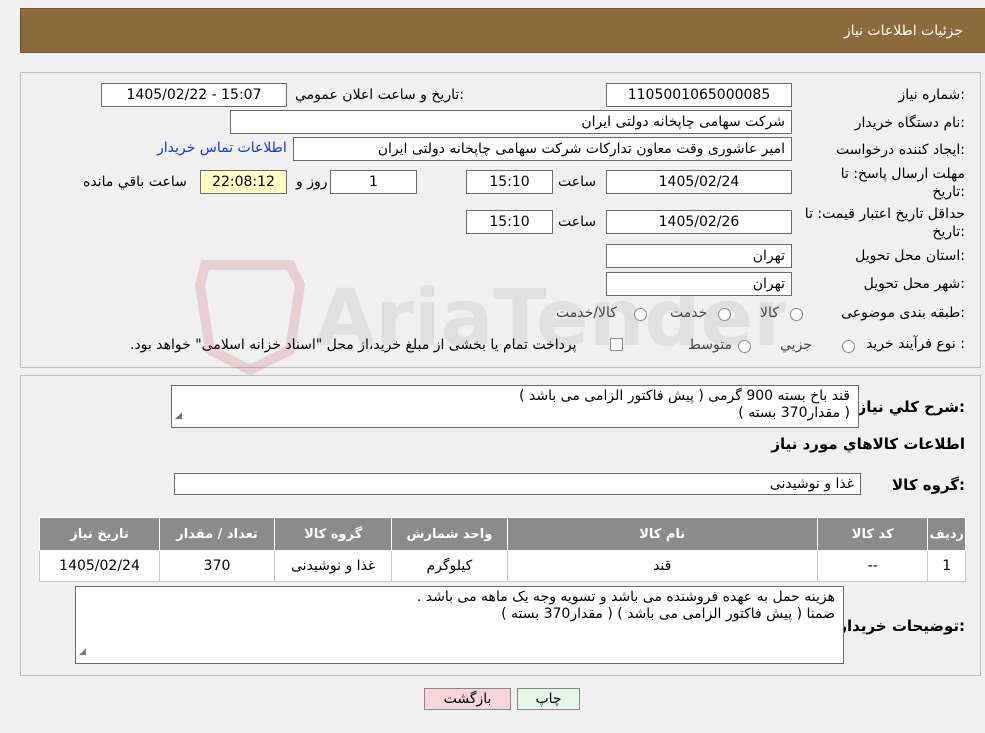  I want to click on treasury-checkbox, so click(616, 344).